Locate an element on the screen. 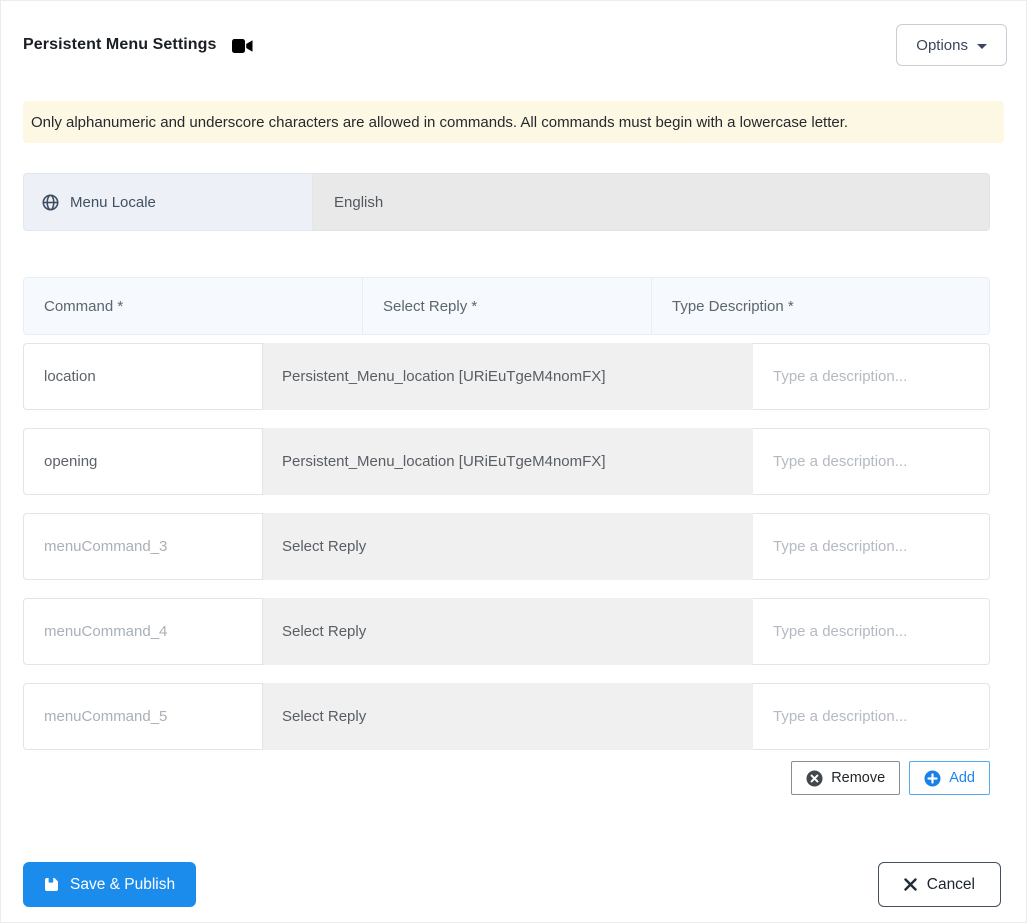 The height and width of the screenshot is (923, 1027). add-button: Add is located at coordinates (949, 778).